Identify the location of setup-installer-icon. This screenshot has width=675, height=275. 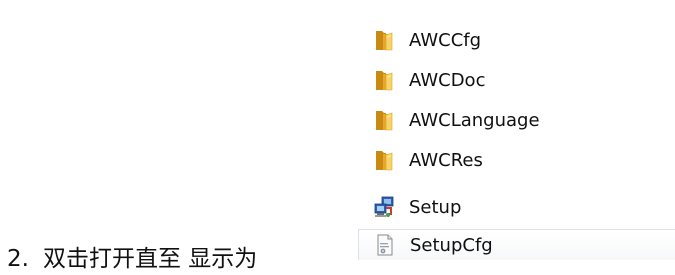
(384, 207).